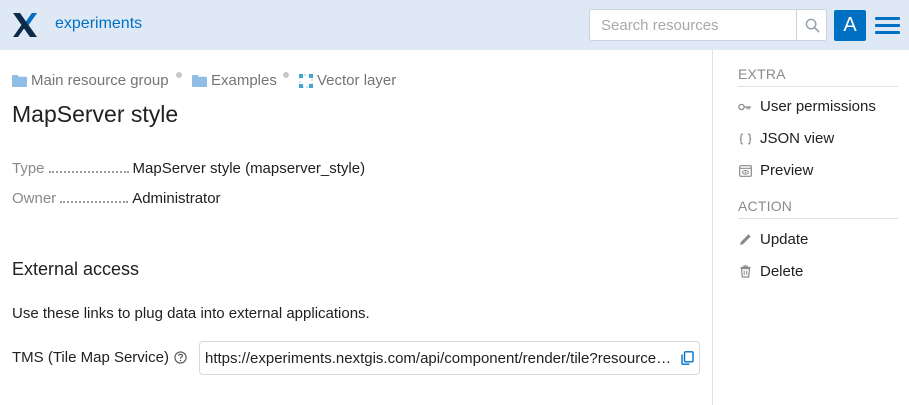  What do you see at coordinates (797, 138) in the screenshot?
I see `sidebar-item-label: JSON view` at bounding box center [797, 138].